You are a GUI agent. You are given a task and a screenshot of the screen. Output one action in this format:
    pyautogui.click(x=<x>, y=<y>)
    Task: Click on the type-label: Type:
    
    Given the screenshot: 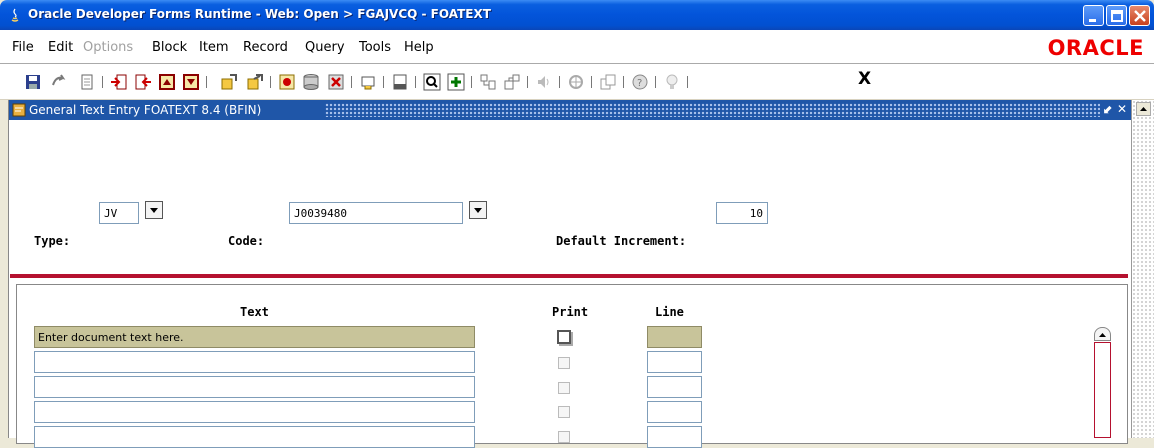 What is the action you would take?
    pyautogui.click(x=52, y=241)
    